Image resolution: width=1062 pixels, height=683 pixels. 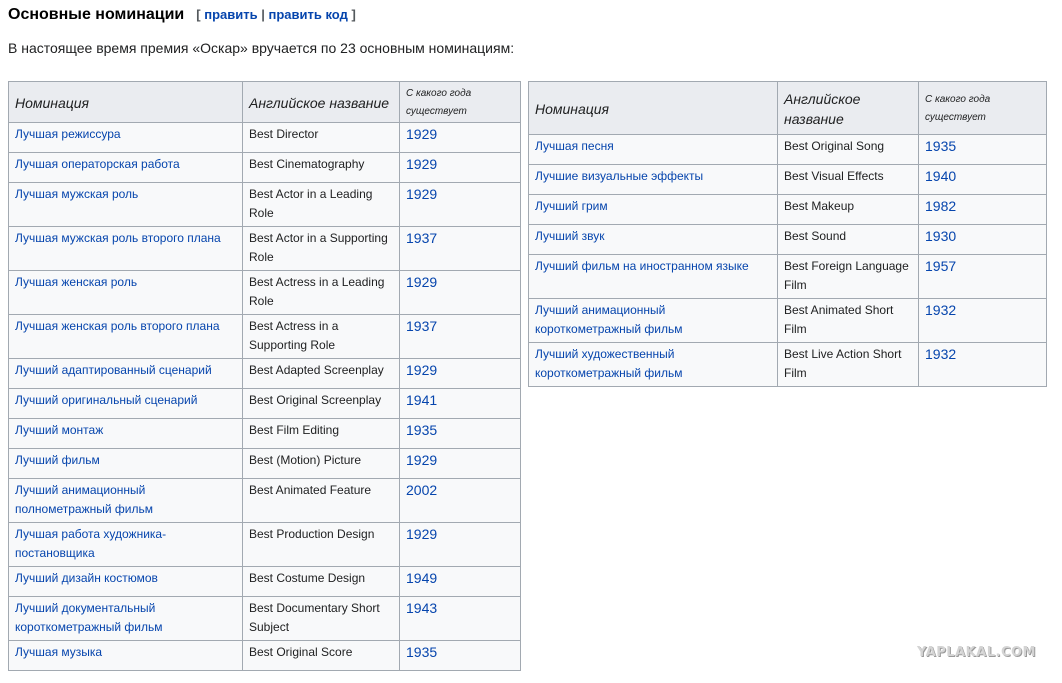 What do you see at coordinates (421, 490) in the screenshot?
I see `year-link: 2002` at bounding box center [421, 490].